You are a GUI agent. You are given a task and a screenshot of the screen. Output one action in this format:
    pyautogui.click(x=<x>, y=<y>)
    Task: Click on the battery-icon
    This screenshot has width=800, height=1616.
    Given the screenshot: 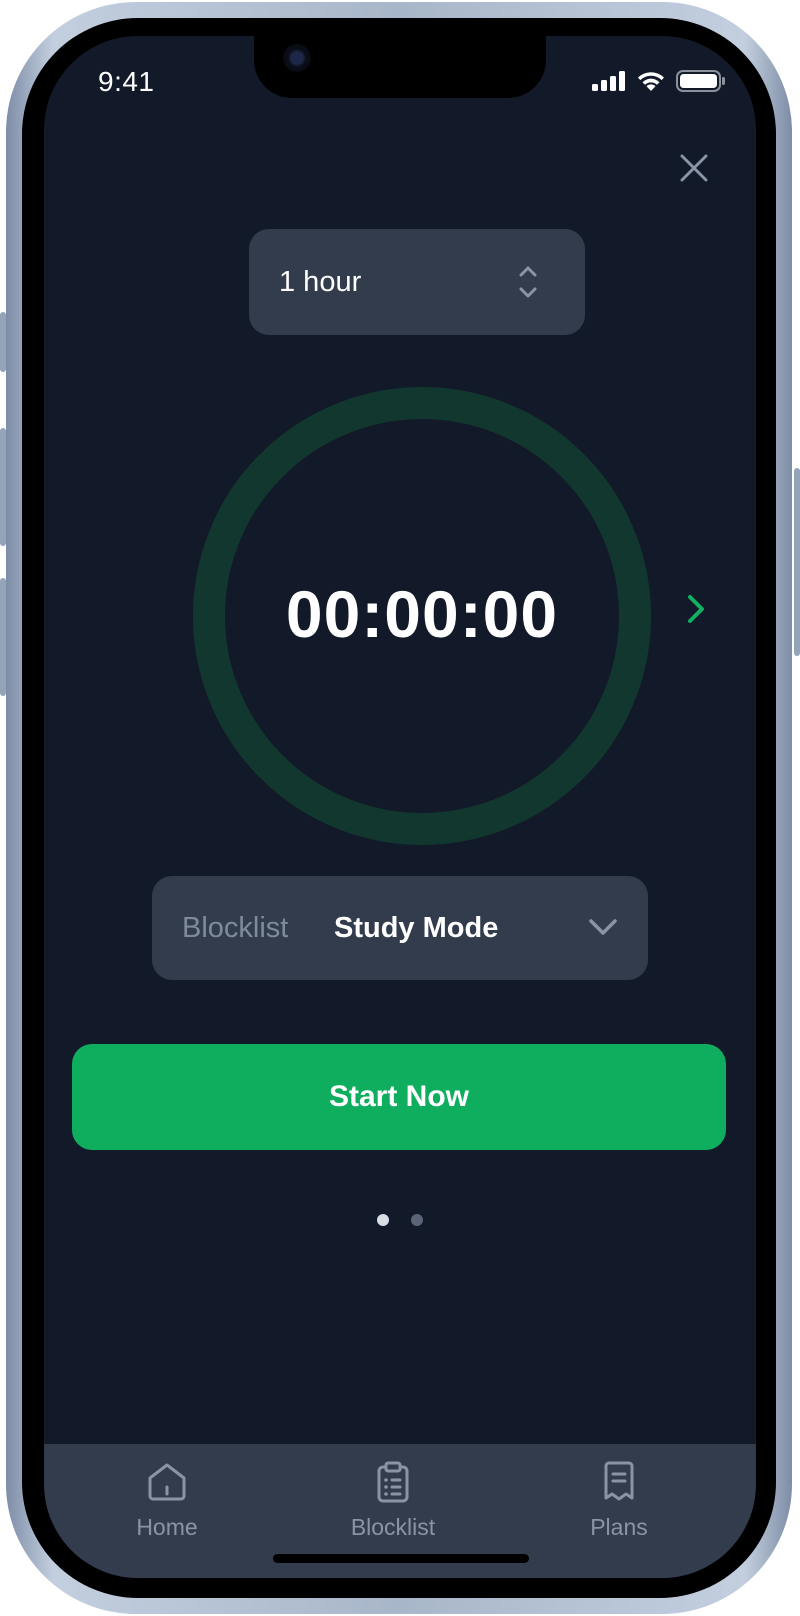 What is the action you would take?
    pyautogui.click(x=700, y=81)
    